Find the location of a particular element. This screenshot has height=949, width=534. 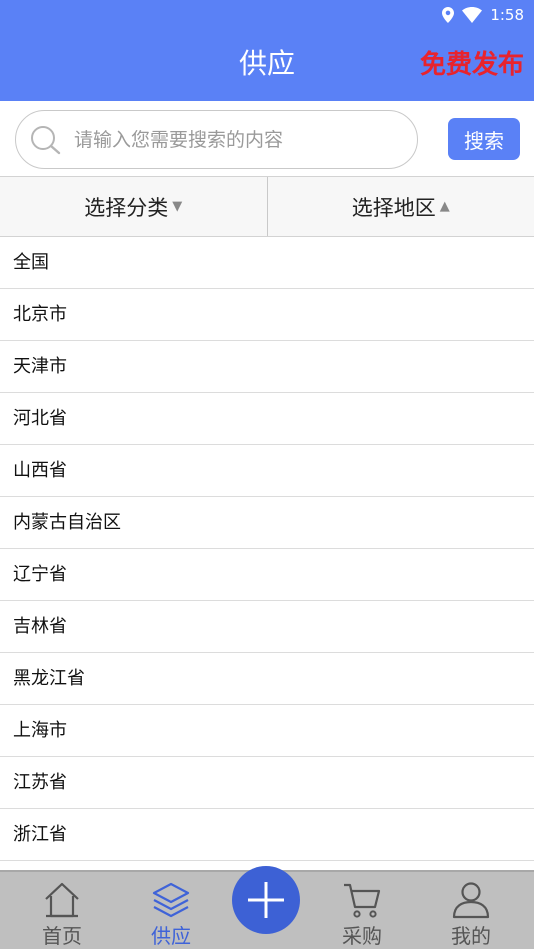

list-item: 山西省 is located at coordinates (267, 471).